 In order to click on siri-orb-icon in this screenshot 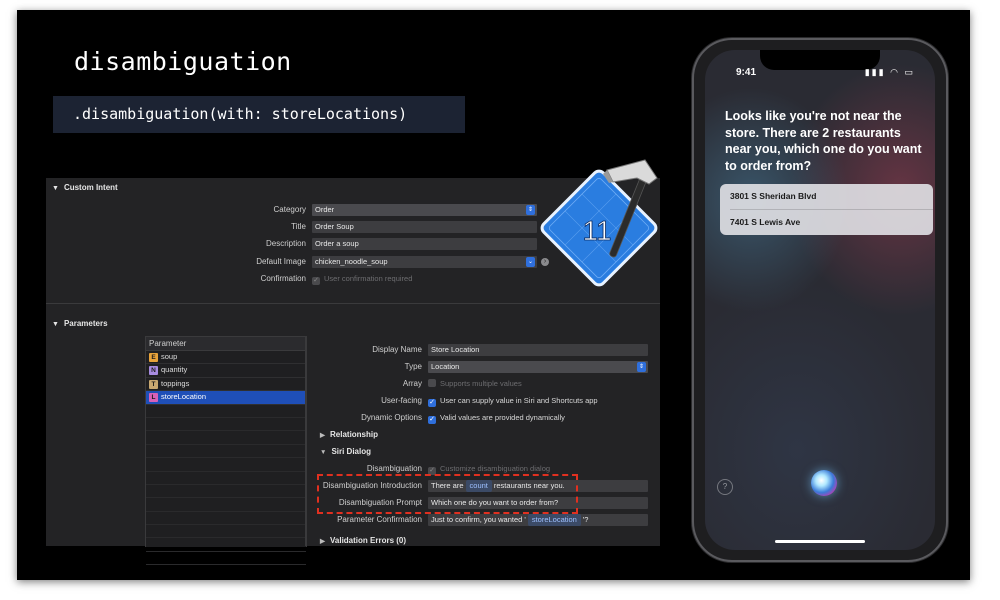, I will do `click(824, 483)`.